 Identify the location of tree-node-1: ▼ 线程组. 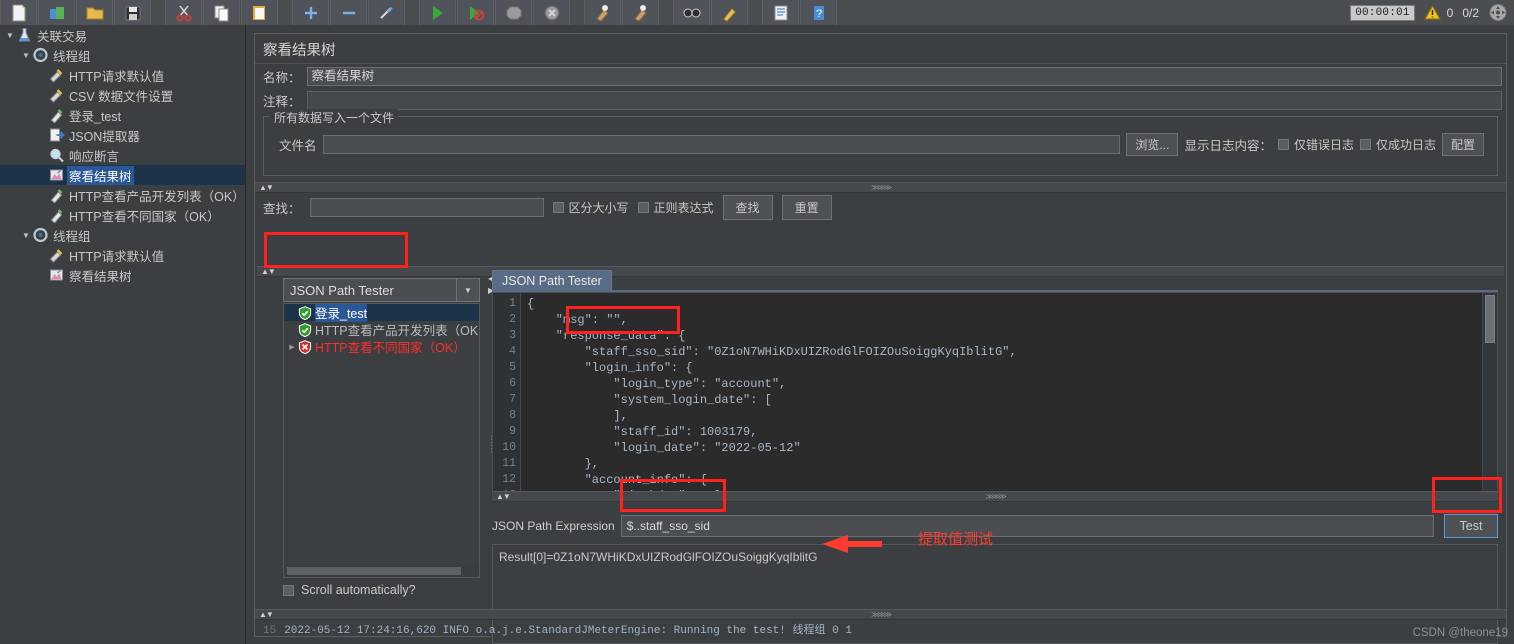
(122, 55).